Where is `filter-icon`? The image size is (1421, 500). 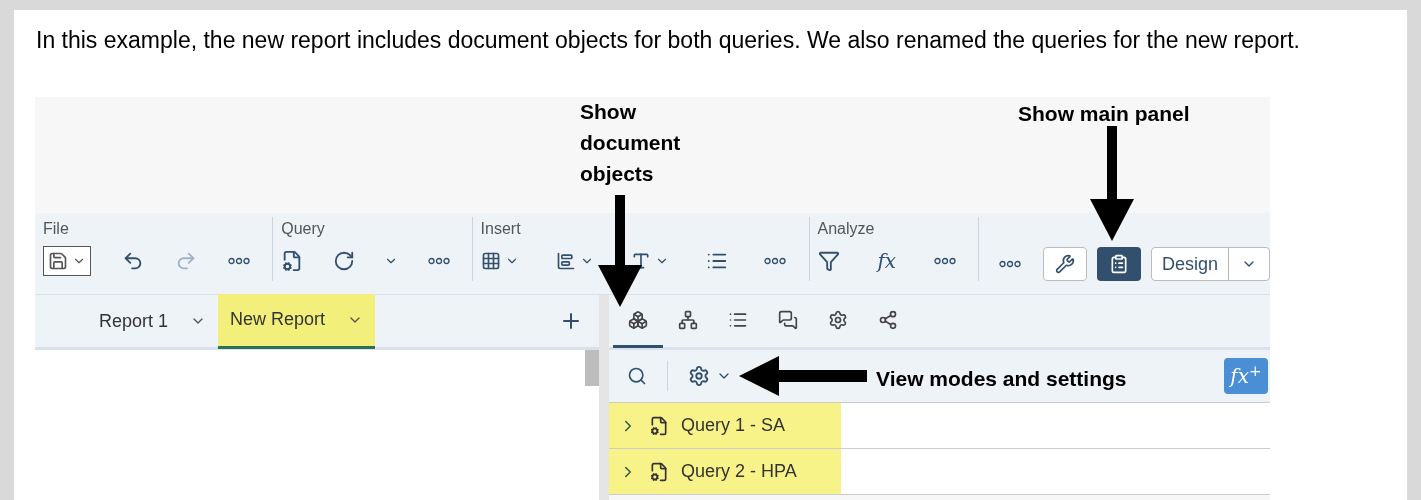
filter-icon is located at coordinates (828, 261).